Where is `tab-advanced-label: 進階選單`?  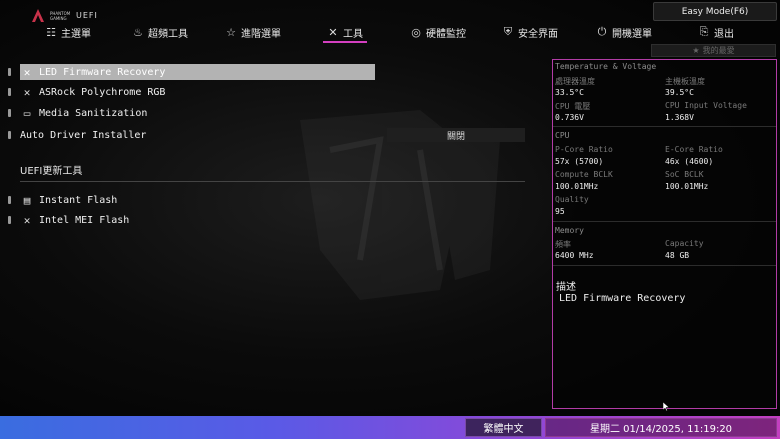
tab-advanced-label: 進階選單 is located at coordinates (261, 34).